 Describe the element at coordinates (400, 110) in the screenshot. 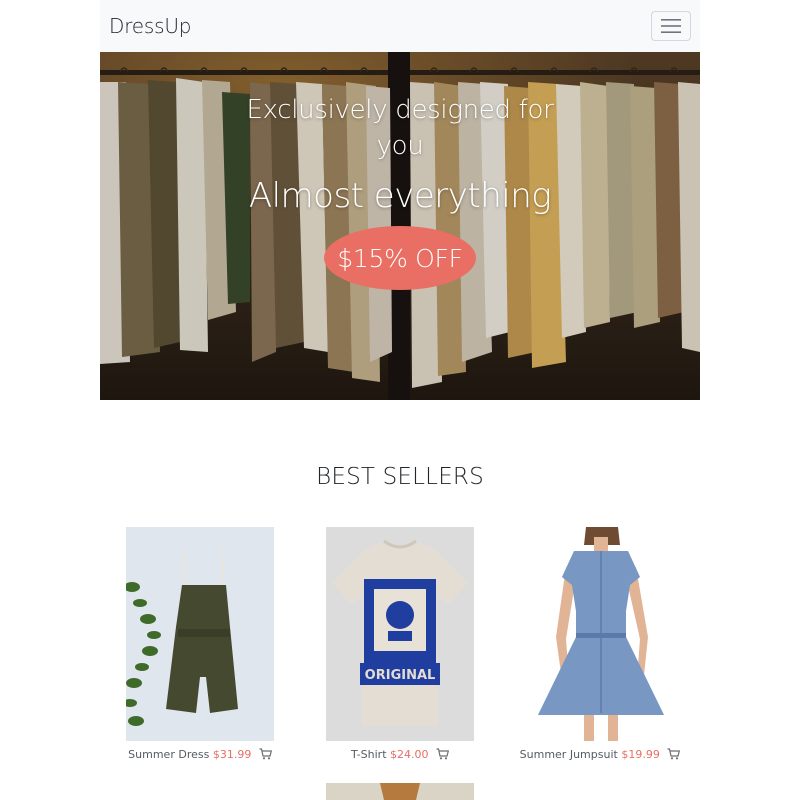

I see `hero-tagline-line1: Exclusively designed for` at that location.